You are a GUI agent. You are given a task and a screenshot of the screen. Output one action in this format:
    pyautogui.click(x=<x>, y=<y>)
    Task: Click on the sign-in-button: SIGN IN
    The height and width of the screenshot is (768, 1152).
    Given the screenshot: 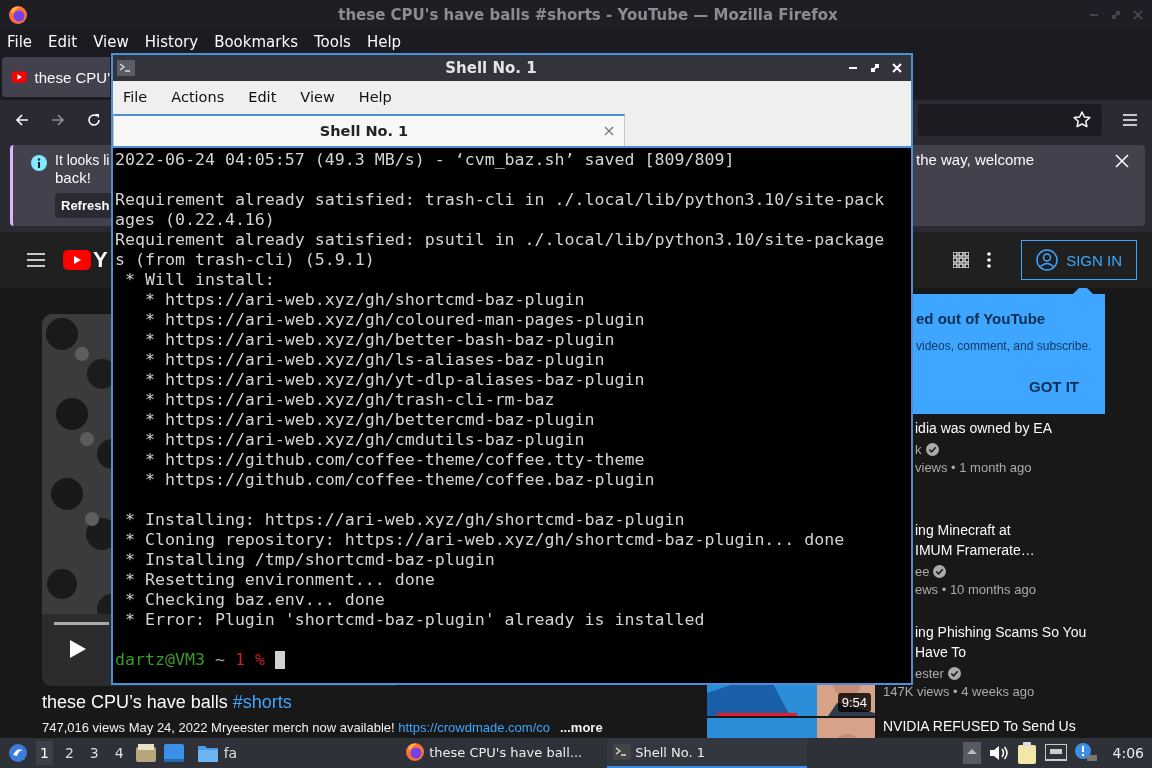 What is the action you would take?
    pyautogui.click(x=1079, y=260)
    